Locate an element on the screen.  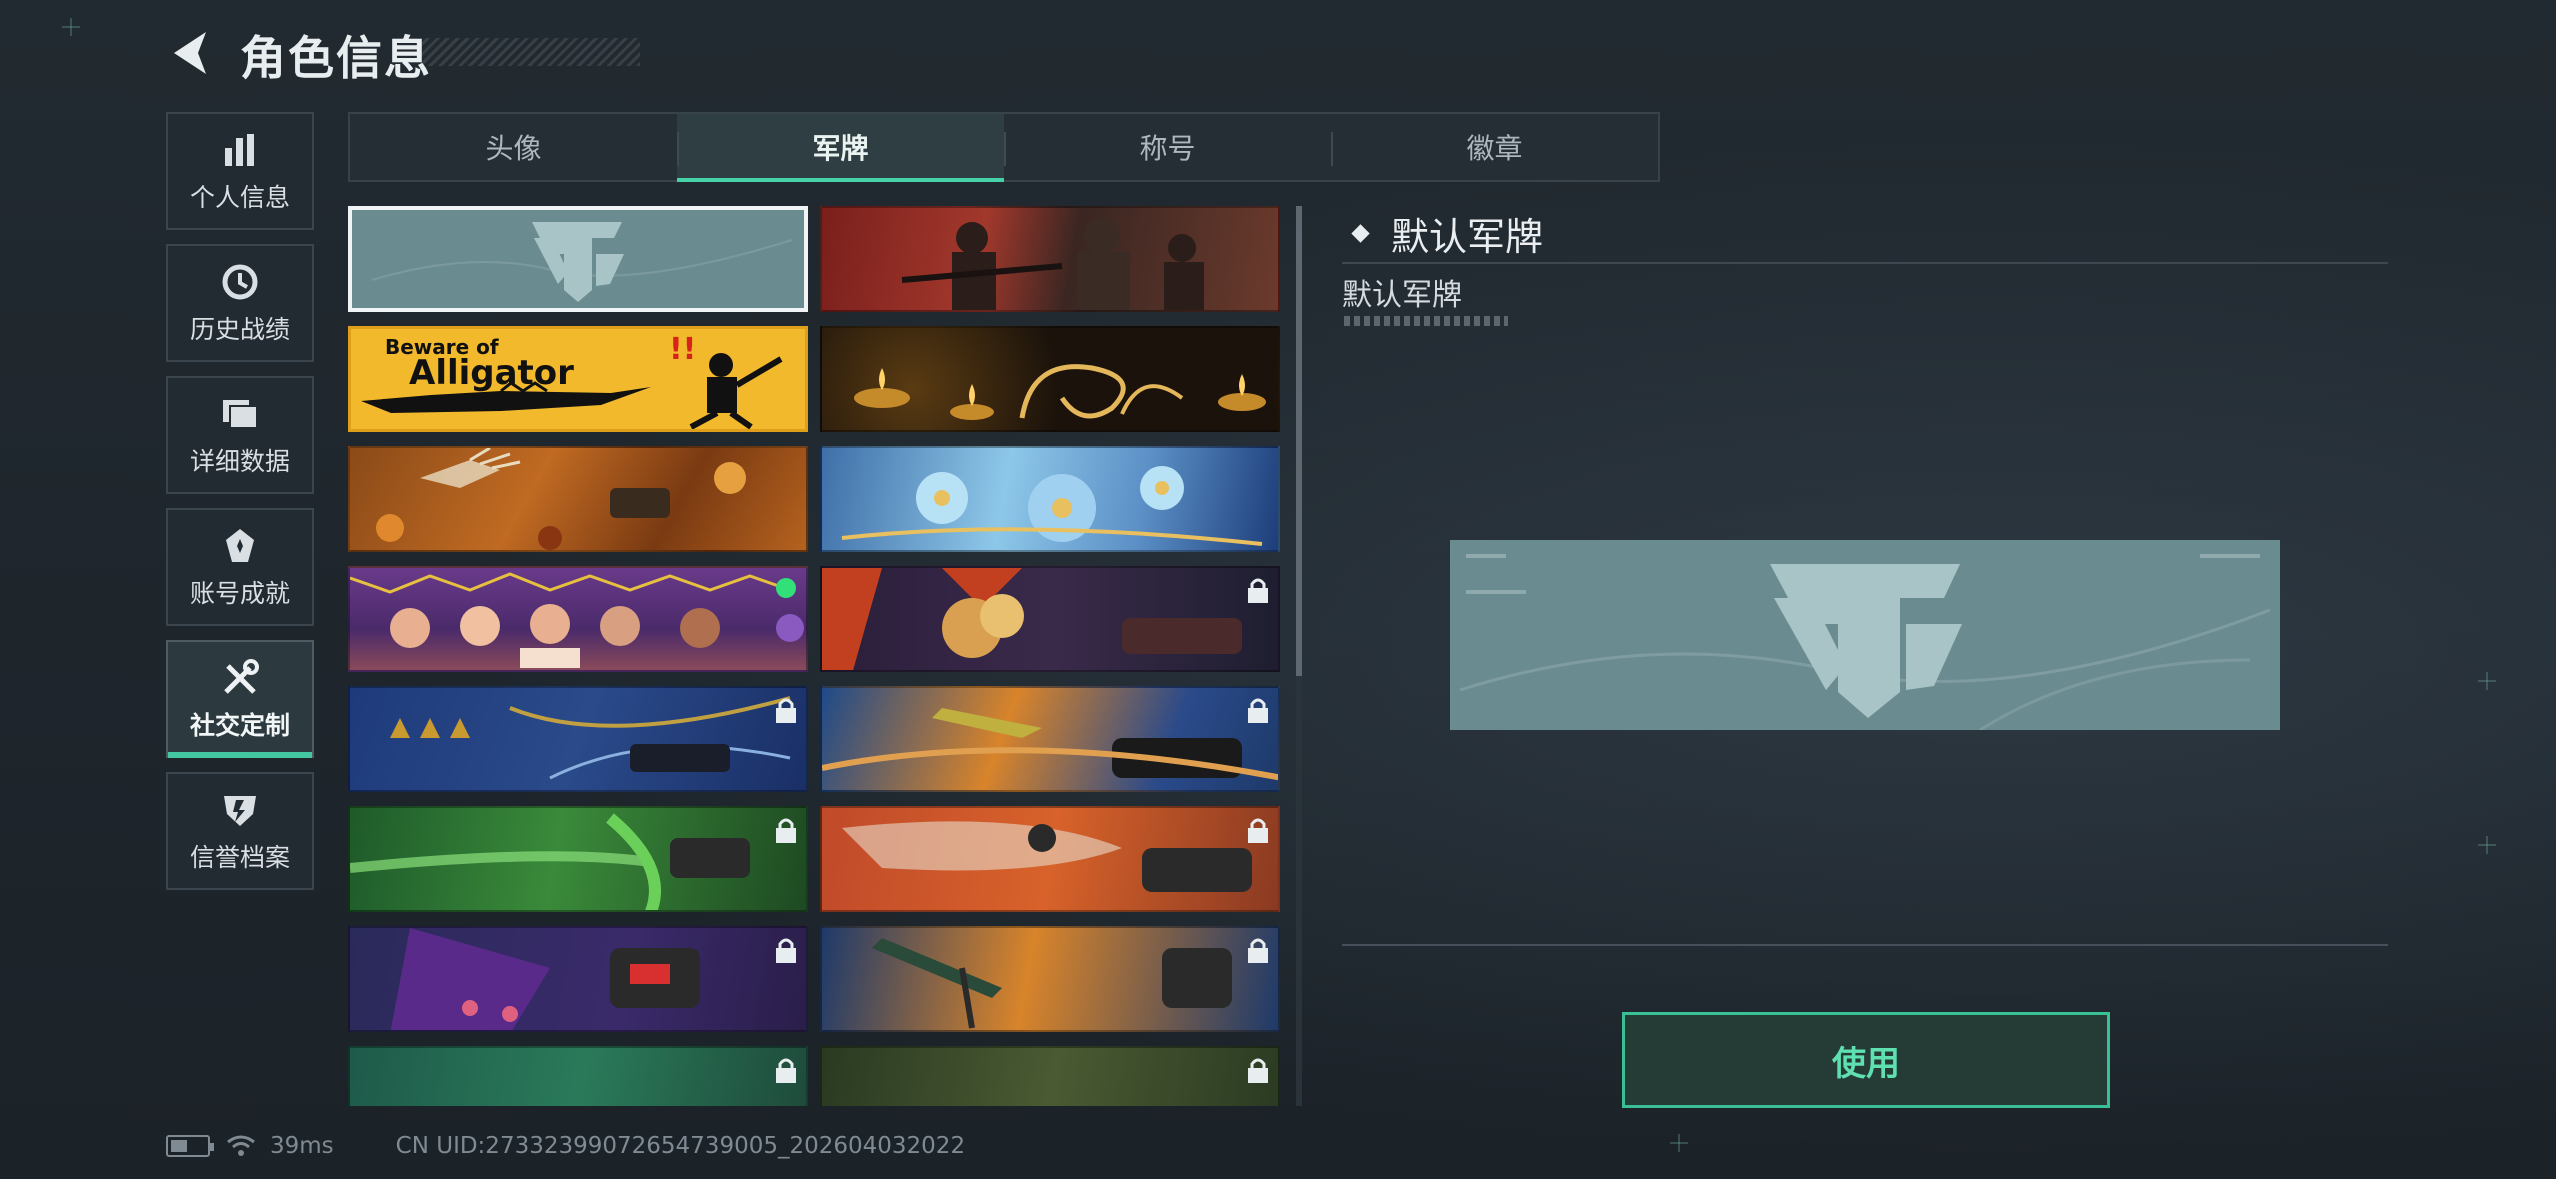
purple-paw-art-icon is located at coordinates (545, 979).